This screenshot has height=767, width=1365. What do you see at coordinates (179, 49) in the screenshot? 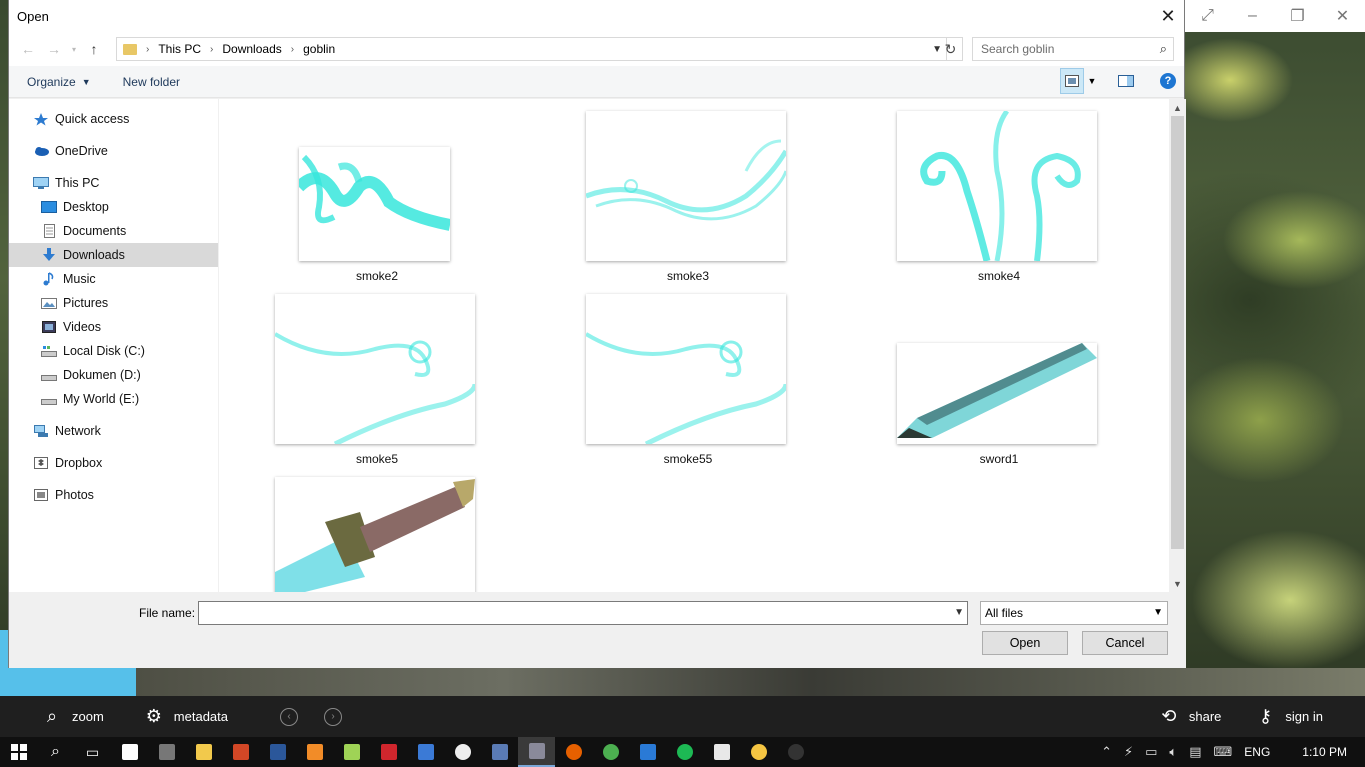
I see `breadcrumb-this-pc: This PC` at bounding box center [179, 49].